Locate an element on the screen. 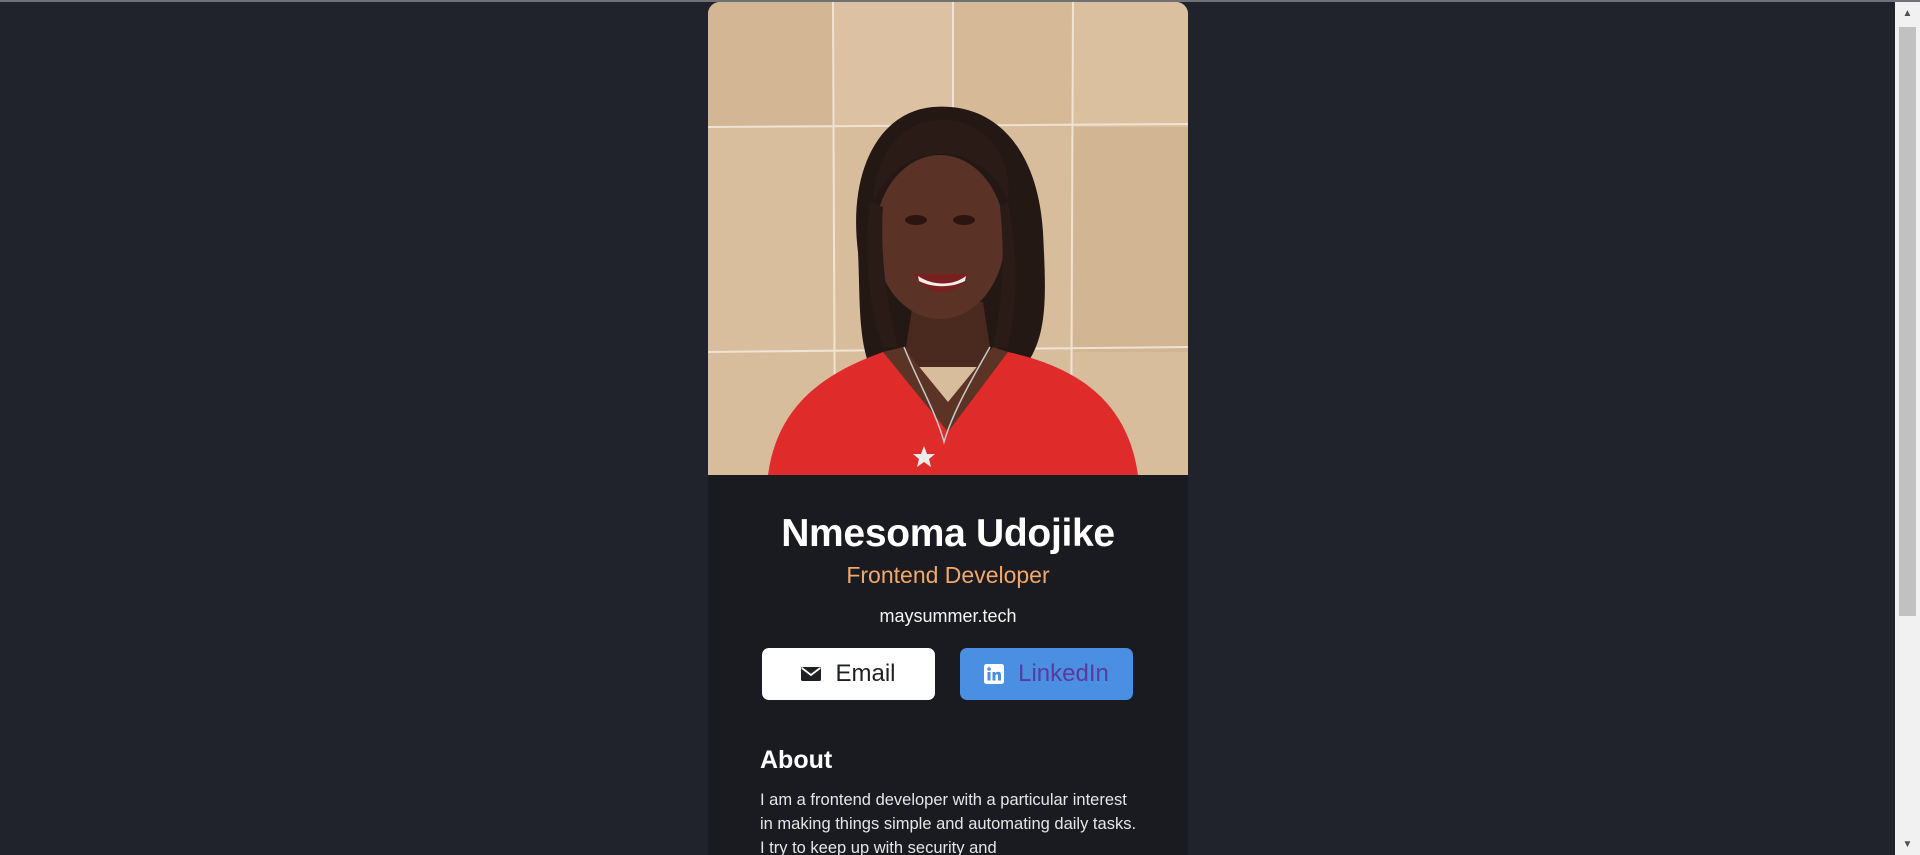 Image resolution: width=1920 pixels, height=855 pixels. email-button-label: Email is located at coordinates (865, 673).